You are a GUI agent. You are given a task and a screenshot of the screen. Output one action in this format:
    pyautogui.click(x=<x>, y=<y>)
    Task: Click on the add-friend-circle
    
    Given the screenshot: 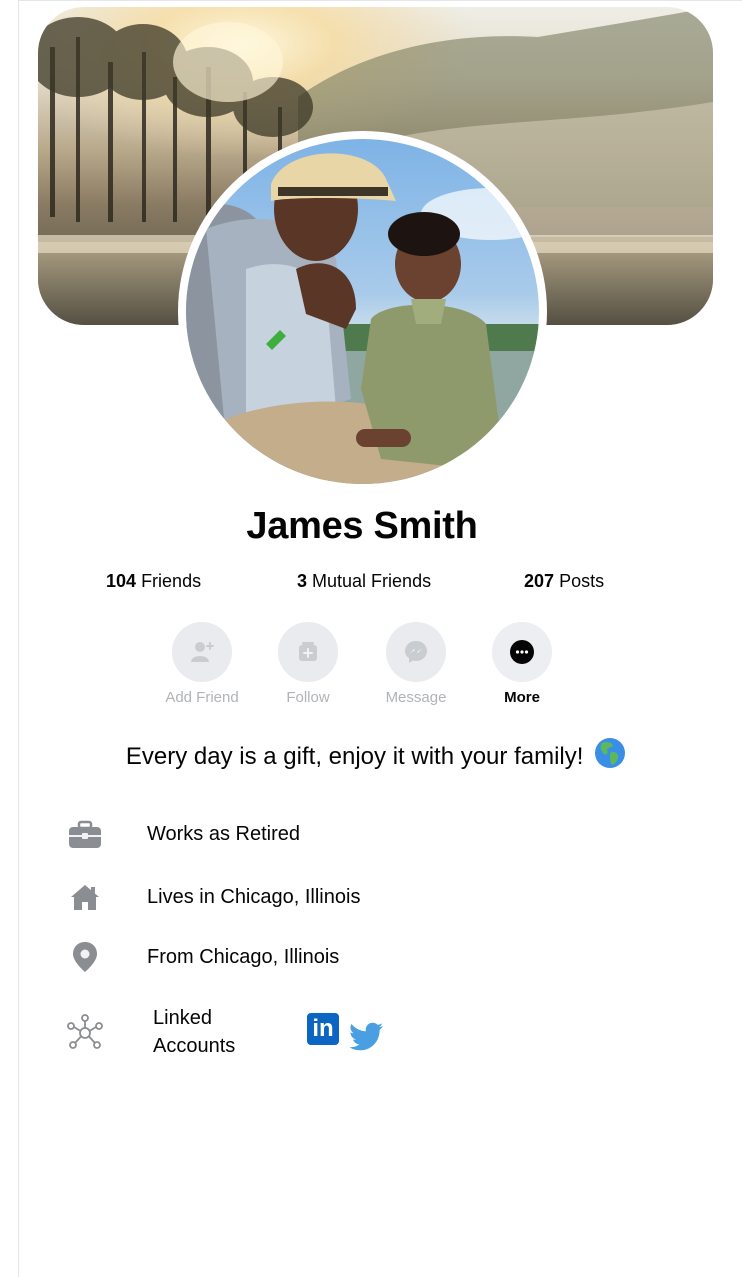 What is the action you would take?
    pyautogui.click(x=202, y=652)
    